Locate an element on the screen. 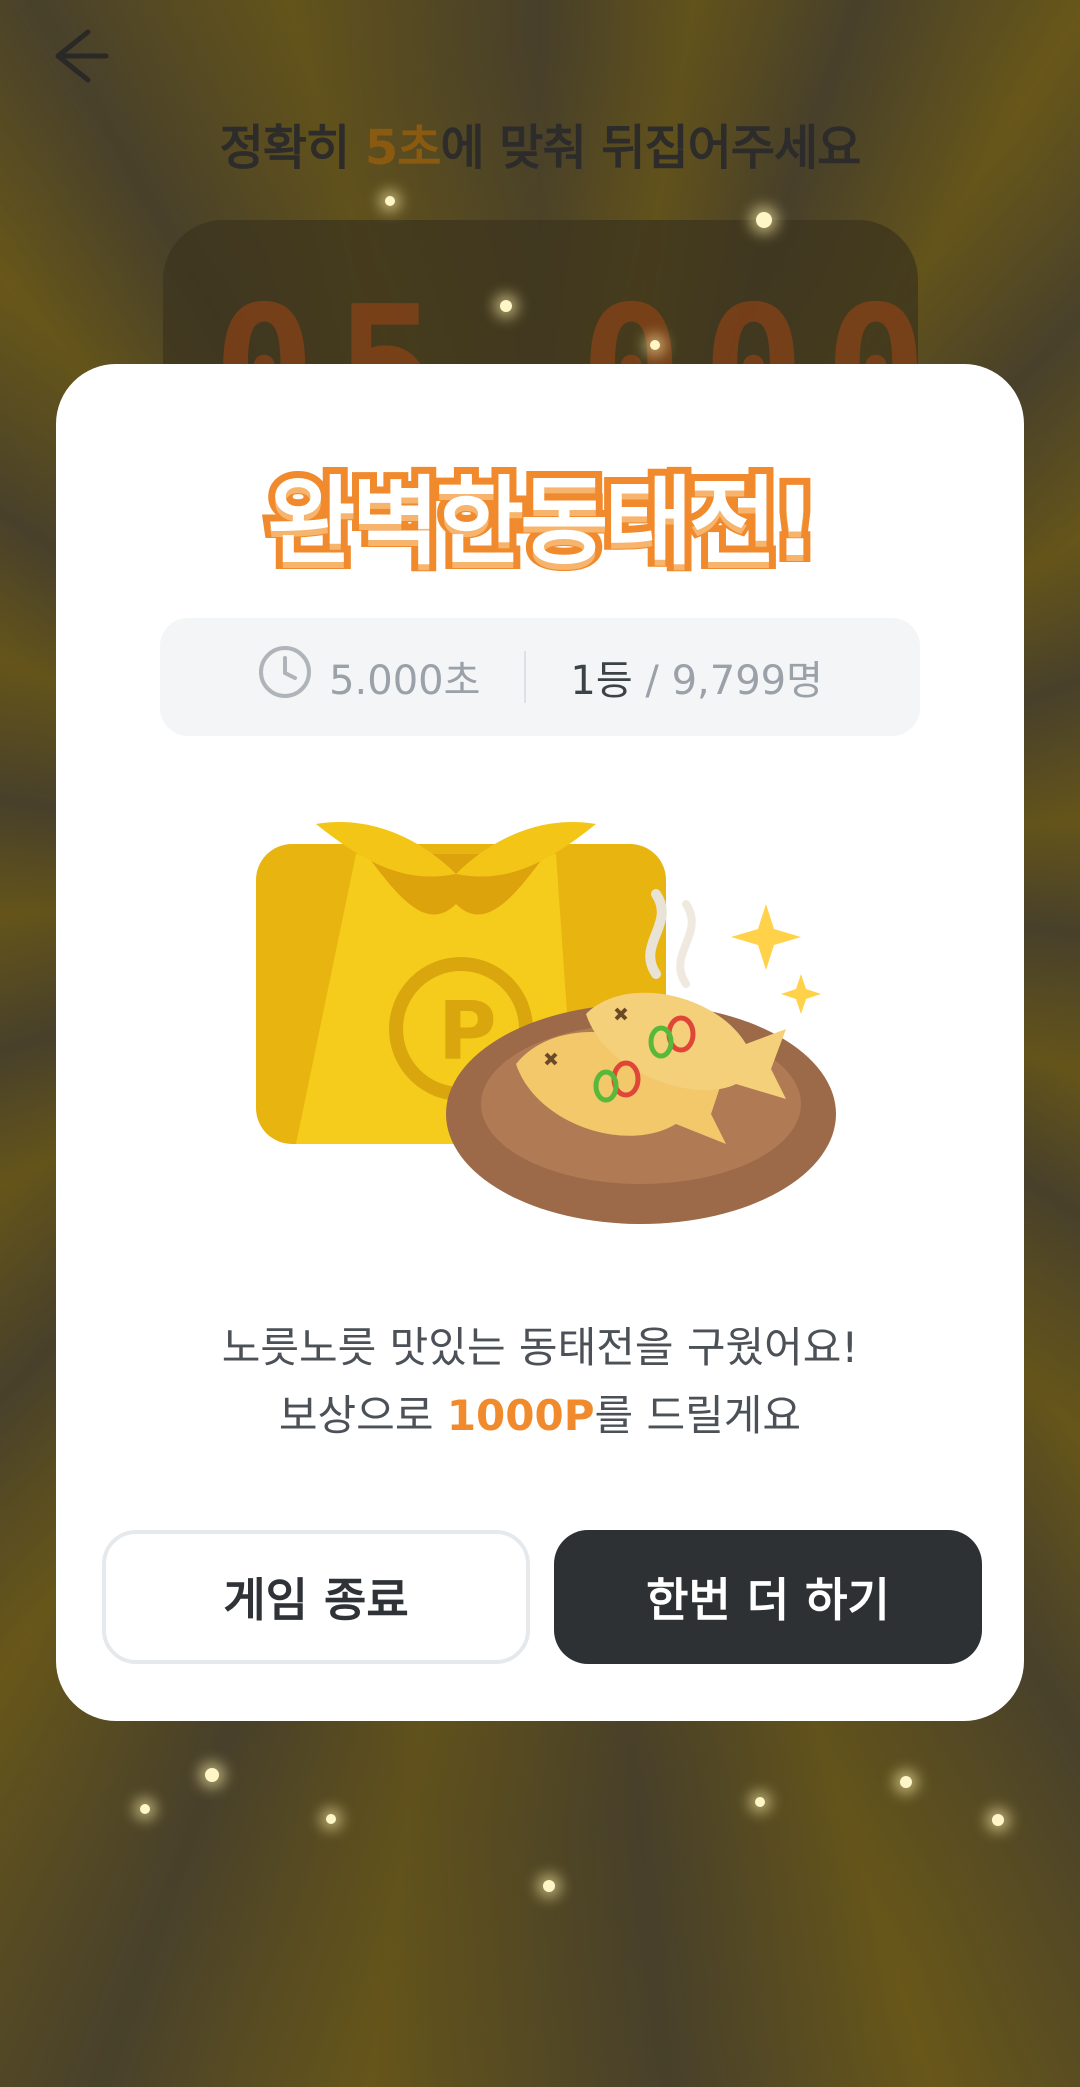 This screenshot has width=1080, height=2087. participants-count: 9,799명 is located at coordinates (747, 681).